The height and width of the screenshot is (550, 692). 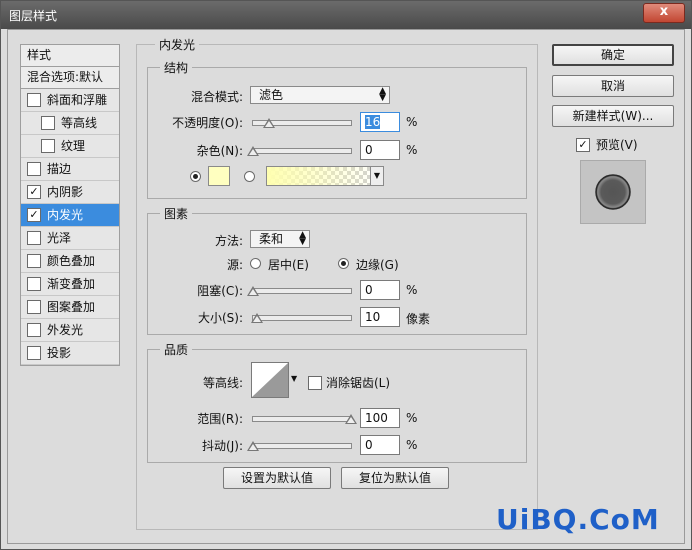 What do you see at coordinates (253, 291) in the screenshot?
I see `choke-slider-thumb` at bounding box center [253, 291].